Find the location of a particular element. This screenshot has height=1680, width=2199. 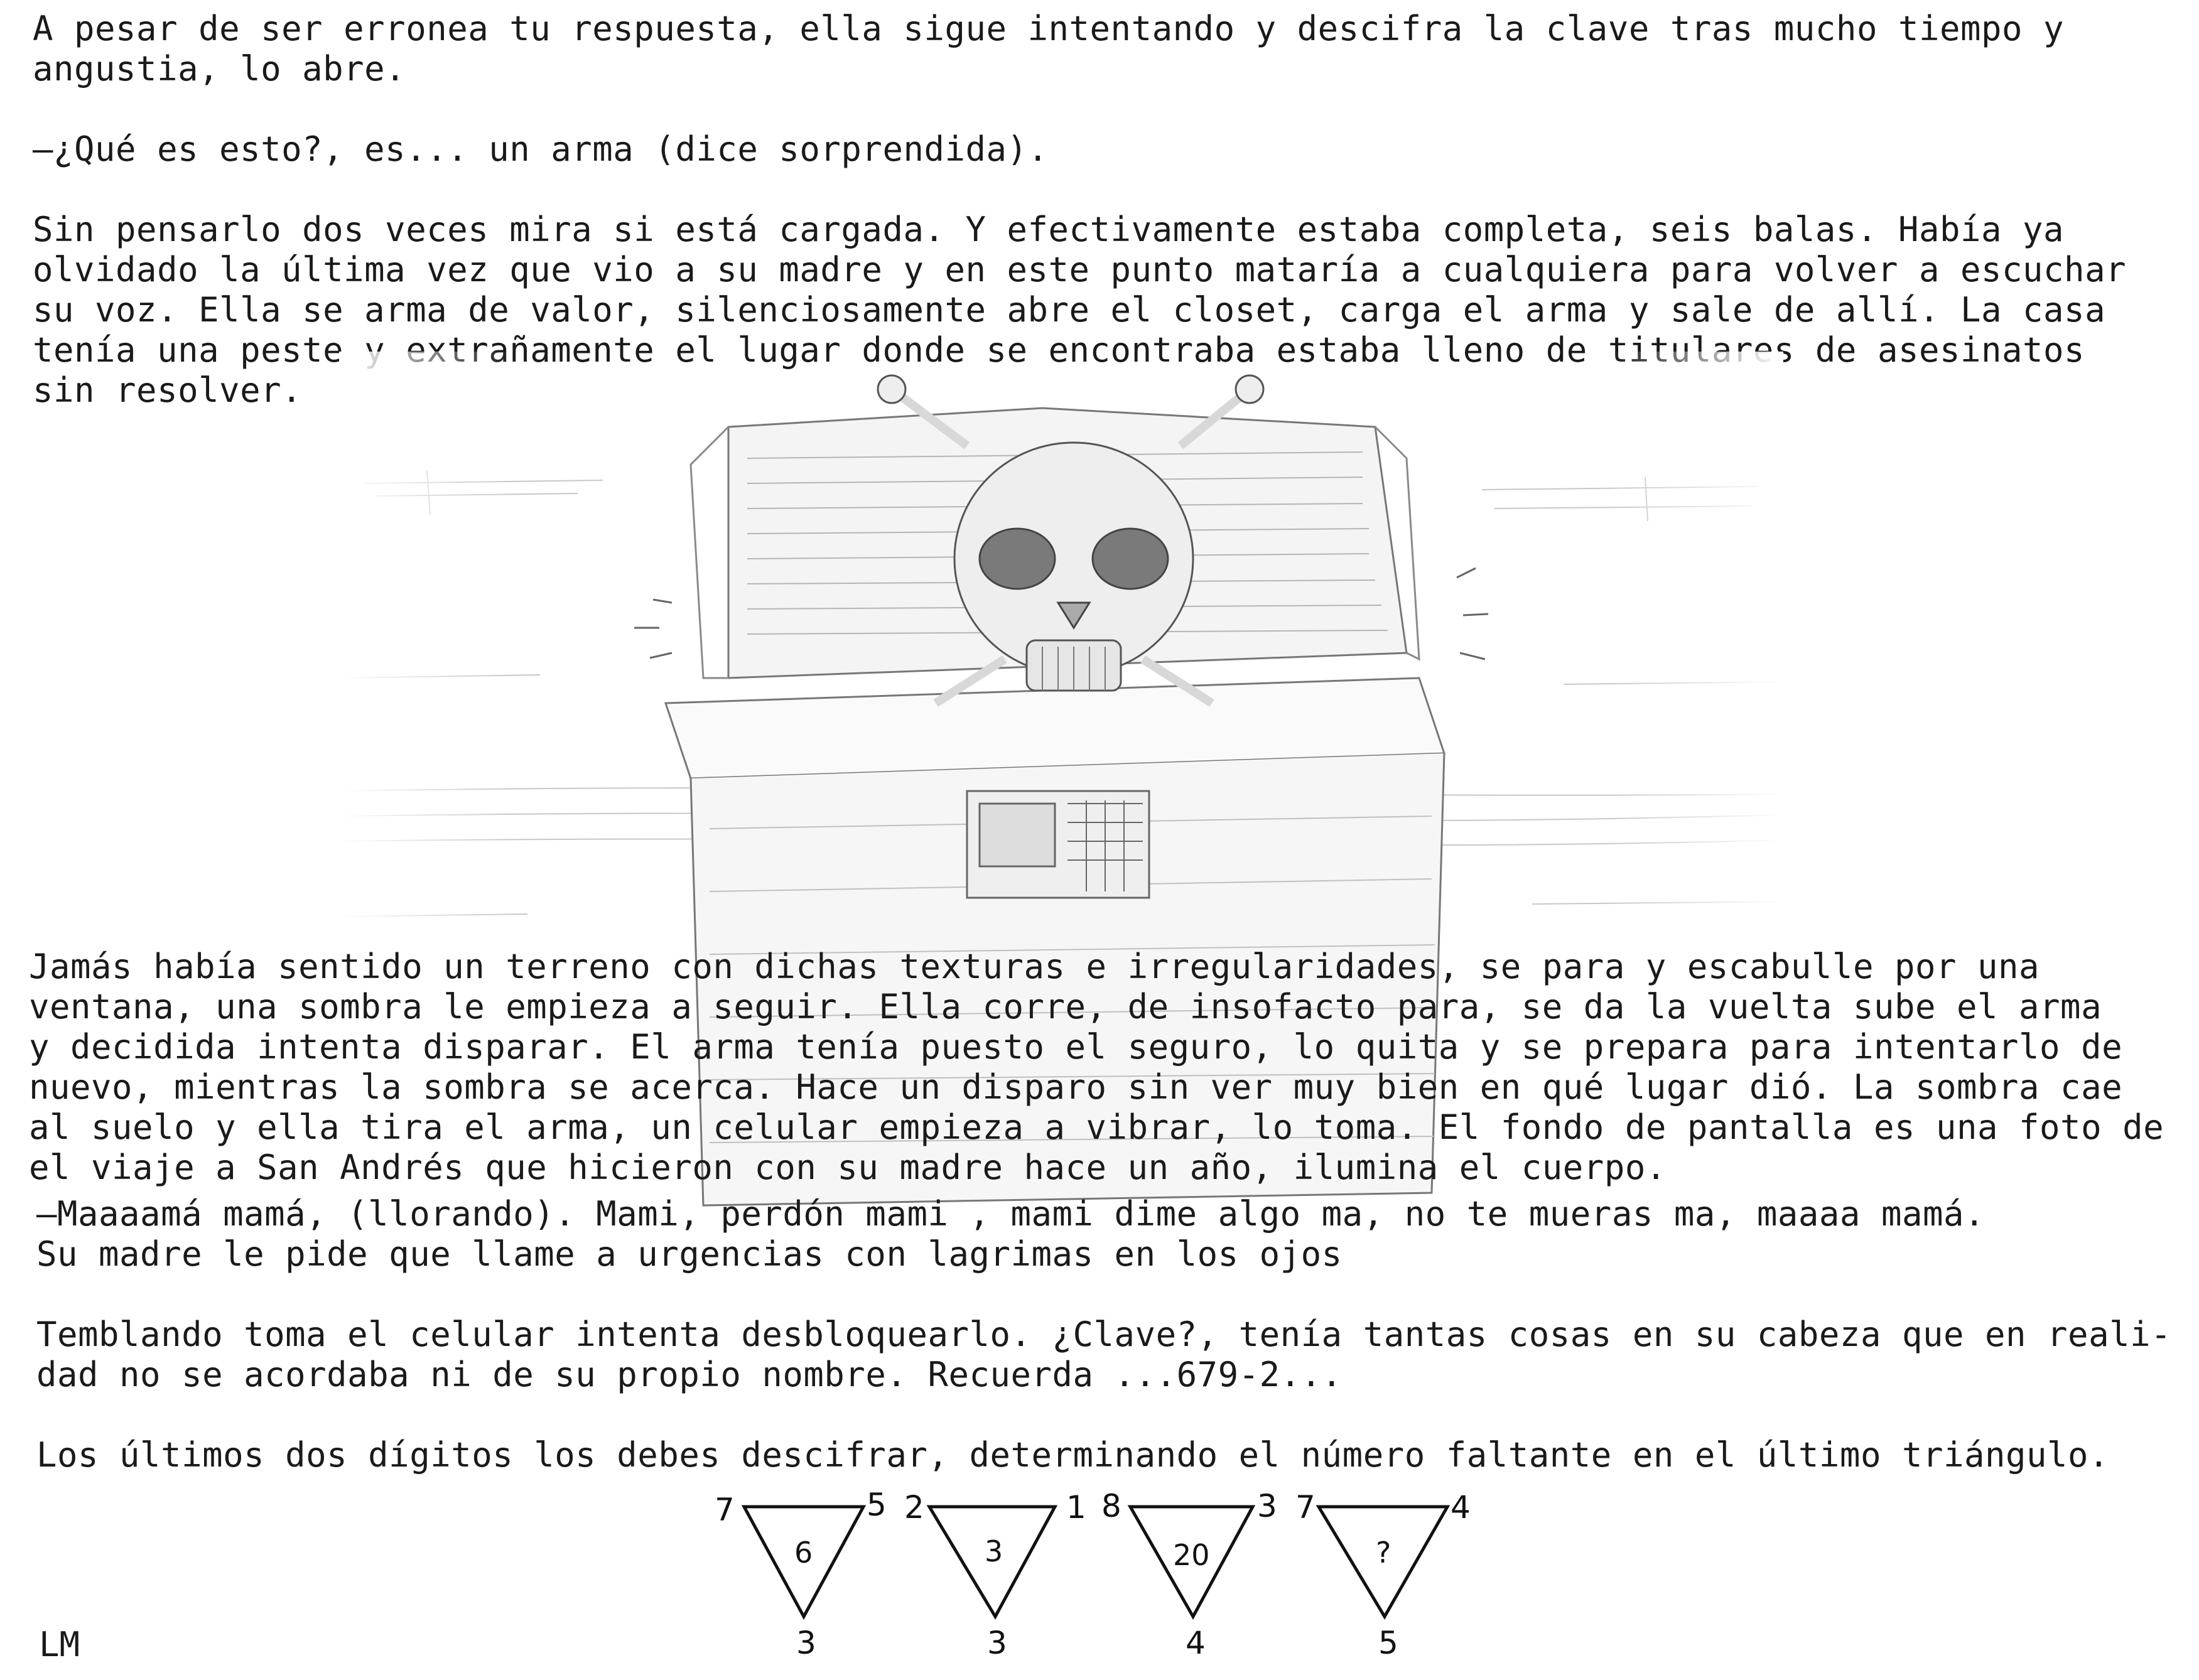

triangle-2-bottom: 3 is located at coordinates (997, 1643).